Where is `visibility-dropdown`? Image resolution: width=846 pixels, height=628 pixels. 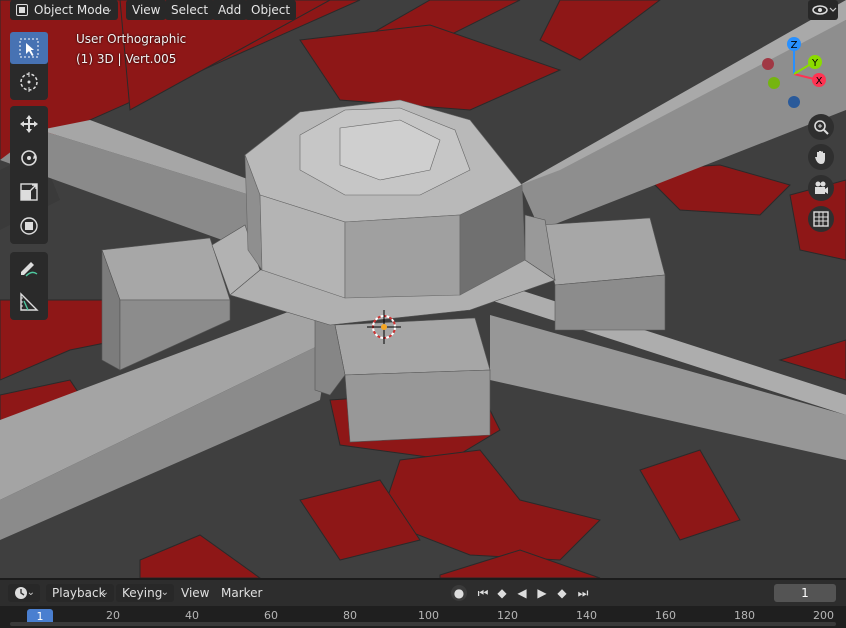 visibility-dropdown is located at coordinates (823, 10).